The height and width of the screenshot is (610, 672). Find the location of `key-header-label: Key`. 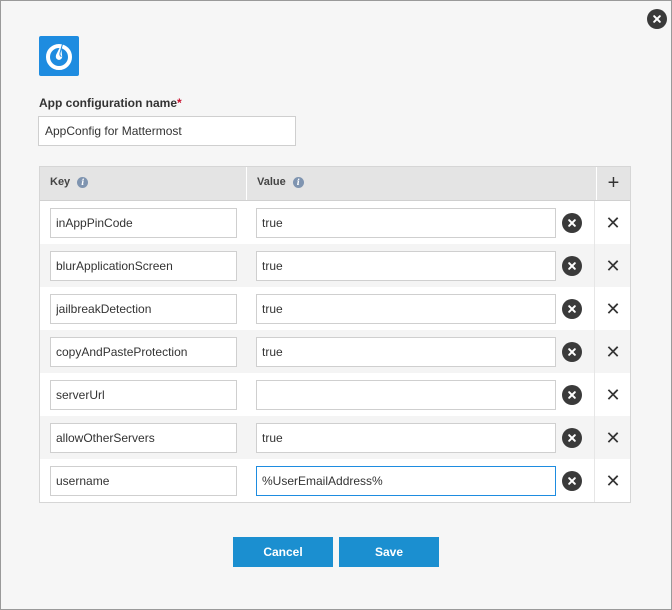

key-header-label: Key is located at coordinates (60, 182).